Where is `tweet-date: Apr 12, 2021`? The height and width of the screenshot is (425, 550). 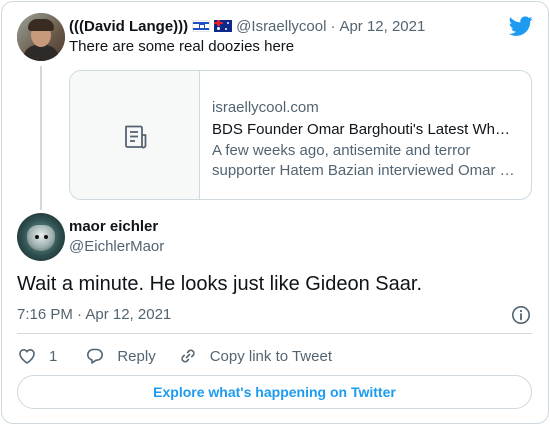 tweet-date: Apr 12, 2021 is located at coordinates (382, 26).